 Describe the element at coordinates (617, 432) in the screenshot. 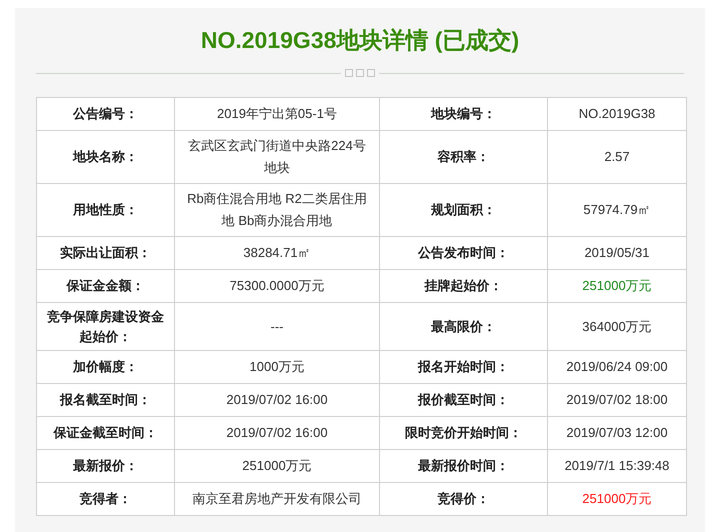

I see `field-value: 2019/07/03 12:00` at that location.